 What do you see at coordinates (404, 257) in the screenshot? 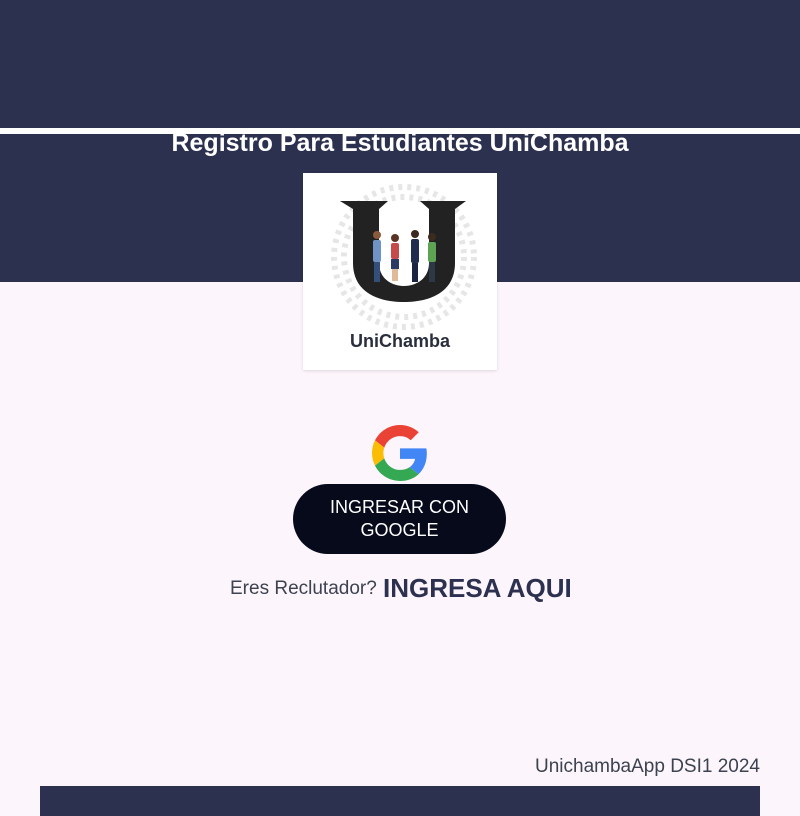
I see `unichamba-logo-icon` at bounding box center [404, 257].